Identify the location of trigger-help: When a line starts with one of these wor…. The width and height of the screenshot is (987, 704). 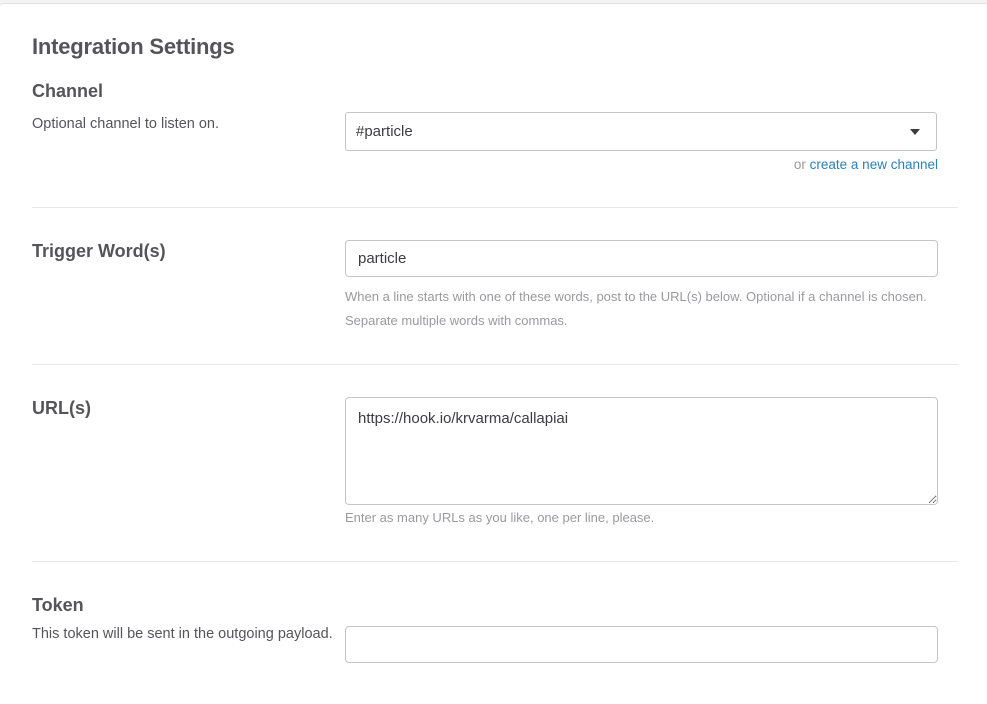
(636, 308).